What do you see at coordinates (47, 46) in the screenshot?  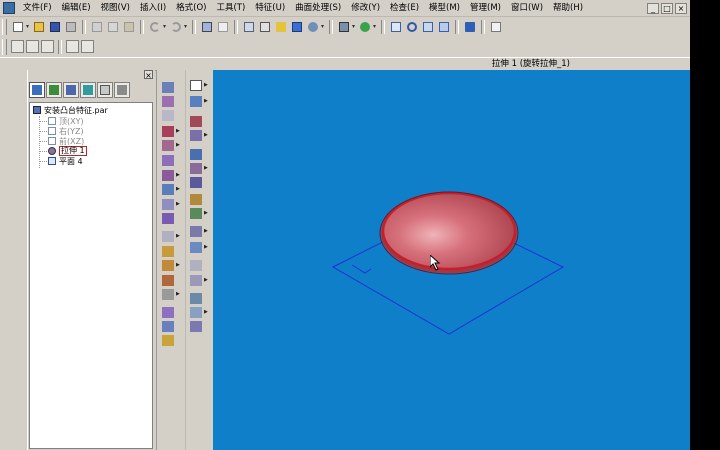 I see `curve-tool-icon` at bounding box center [47, 46].